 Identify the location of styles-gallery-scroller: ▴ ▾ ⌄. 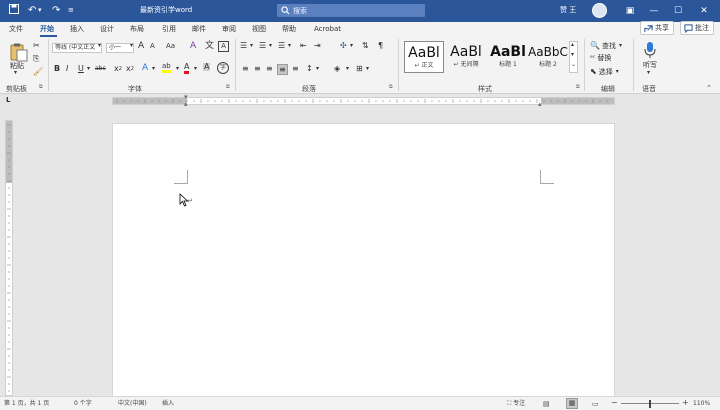
(573, 57).